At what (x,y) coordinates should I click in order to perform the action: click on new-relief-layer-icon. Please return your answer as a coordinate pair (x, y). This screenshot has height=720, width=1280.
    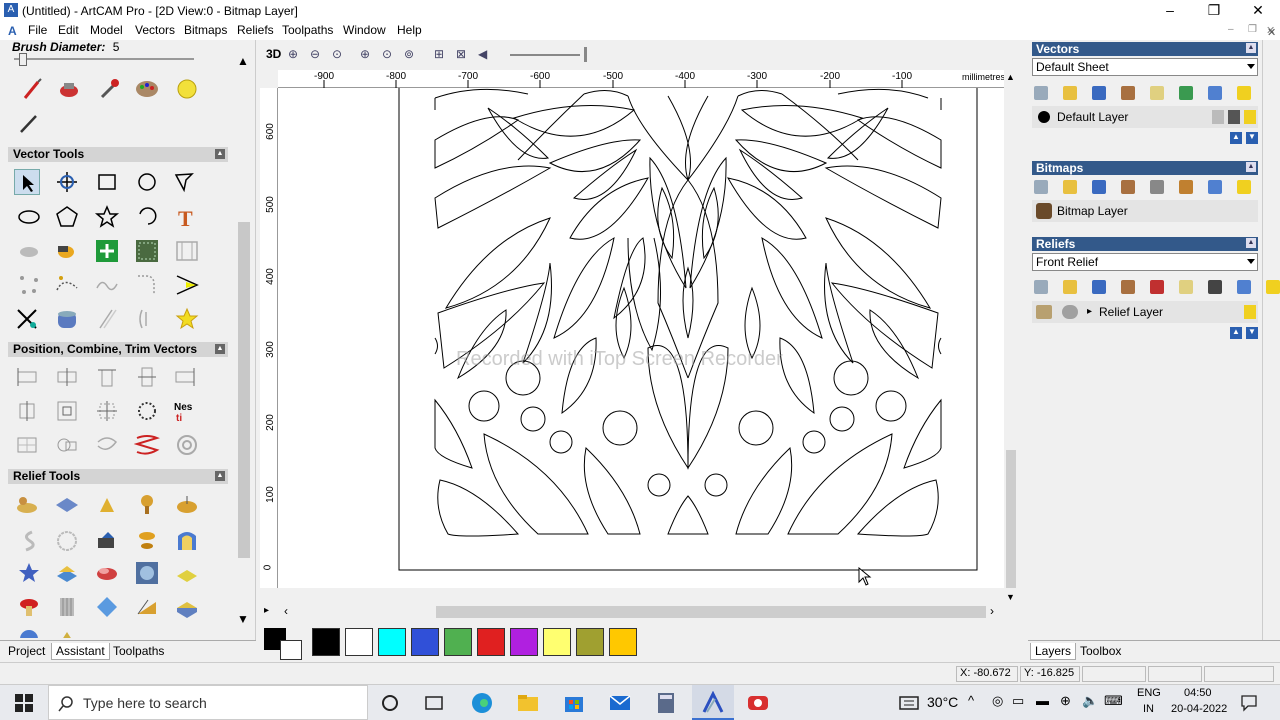
    Looking at the image, I should click on (1041, 287).